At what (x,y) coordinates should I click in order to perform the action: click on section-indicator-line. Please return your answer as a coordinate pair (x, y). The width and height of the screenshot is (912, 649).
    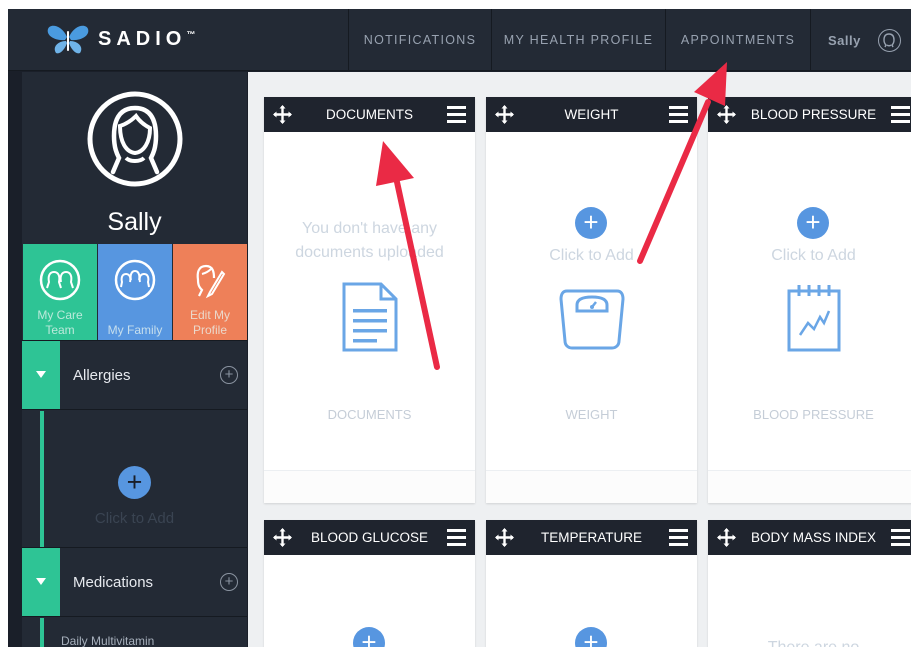
    Looking at the image, I should click on (42, 632).